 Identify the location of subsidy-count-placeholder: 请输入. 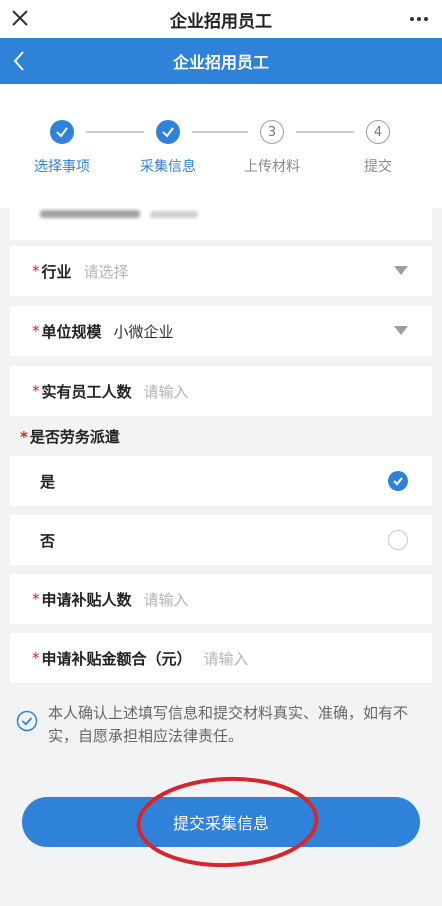
(166, 599).